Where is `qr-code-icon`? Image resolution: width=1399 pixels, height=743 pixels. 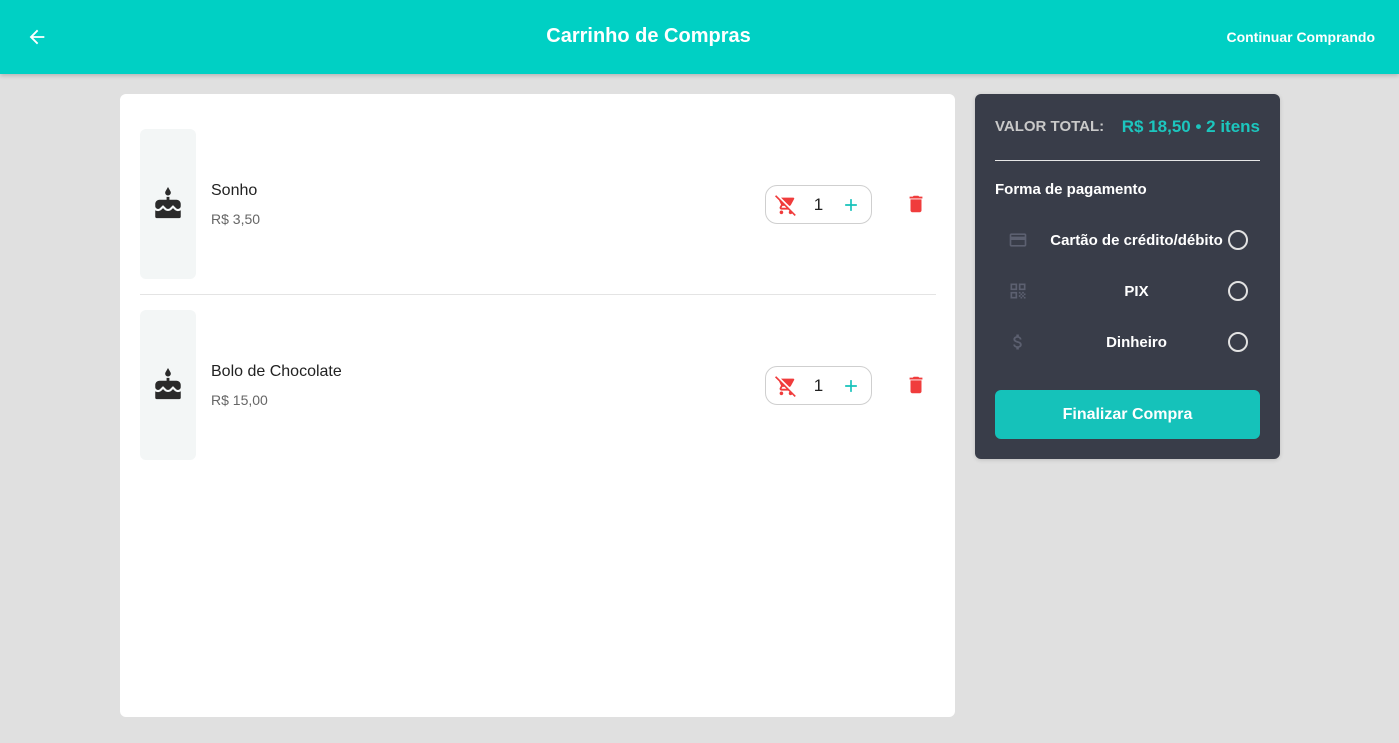 qr-code-icon is located at coordinates (1018, 291).